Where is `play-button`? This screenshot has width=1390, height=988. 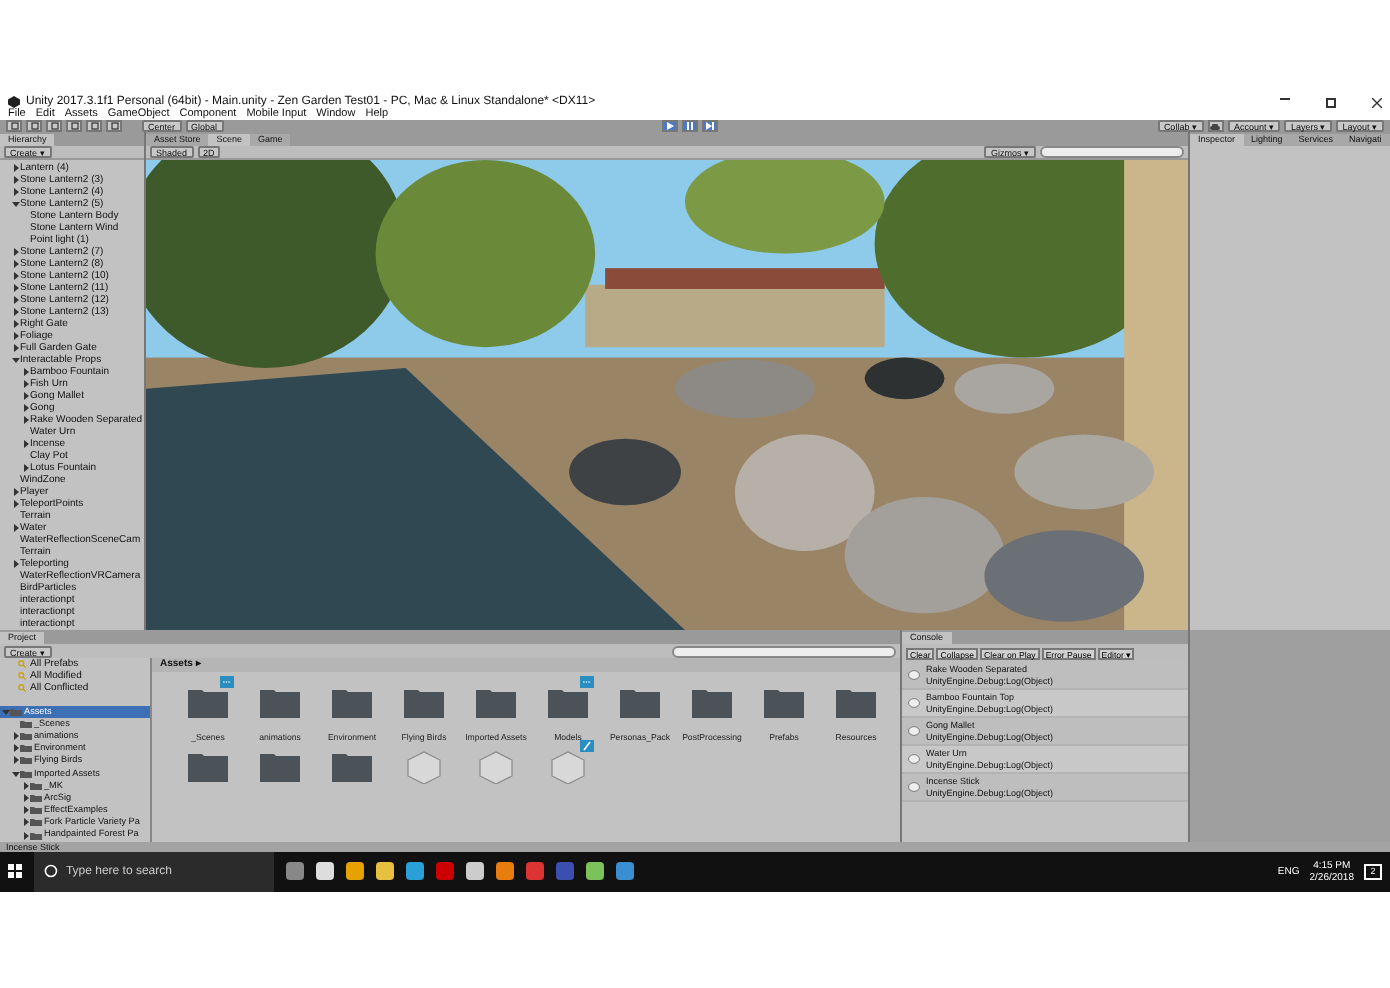 play-button is located at coordinates (670, 126).